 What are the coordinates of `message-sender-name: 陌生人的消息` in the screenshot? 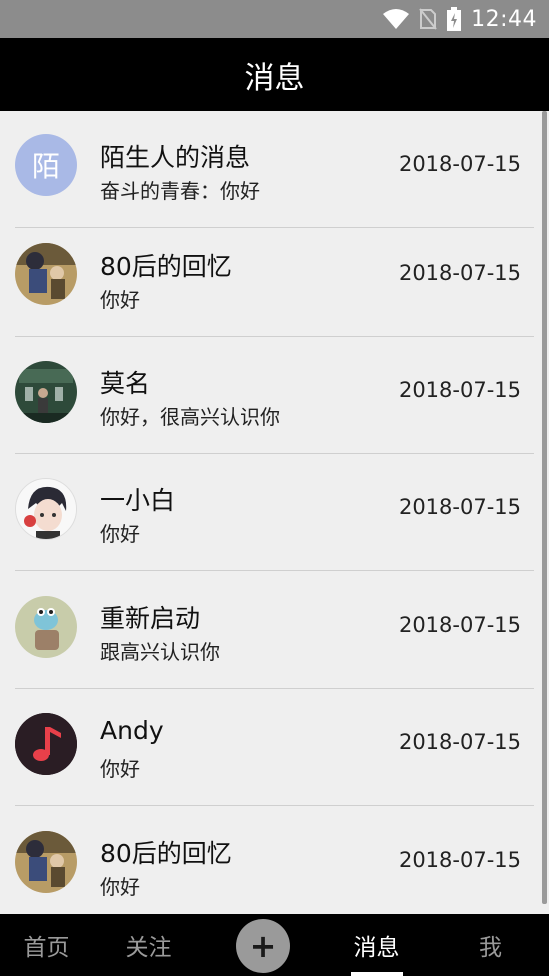 It's located at (175, 157).